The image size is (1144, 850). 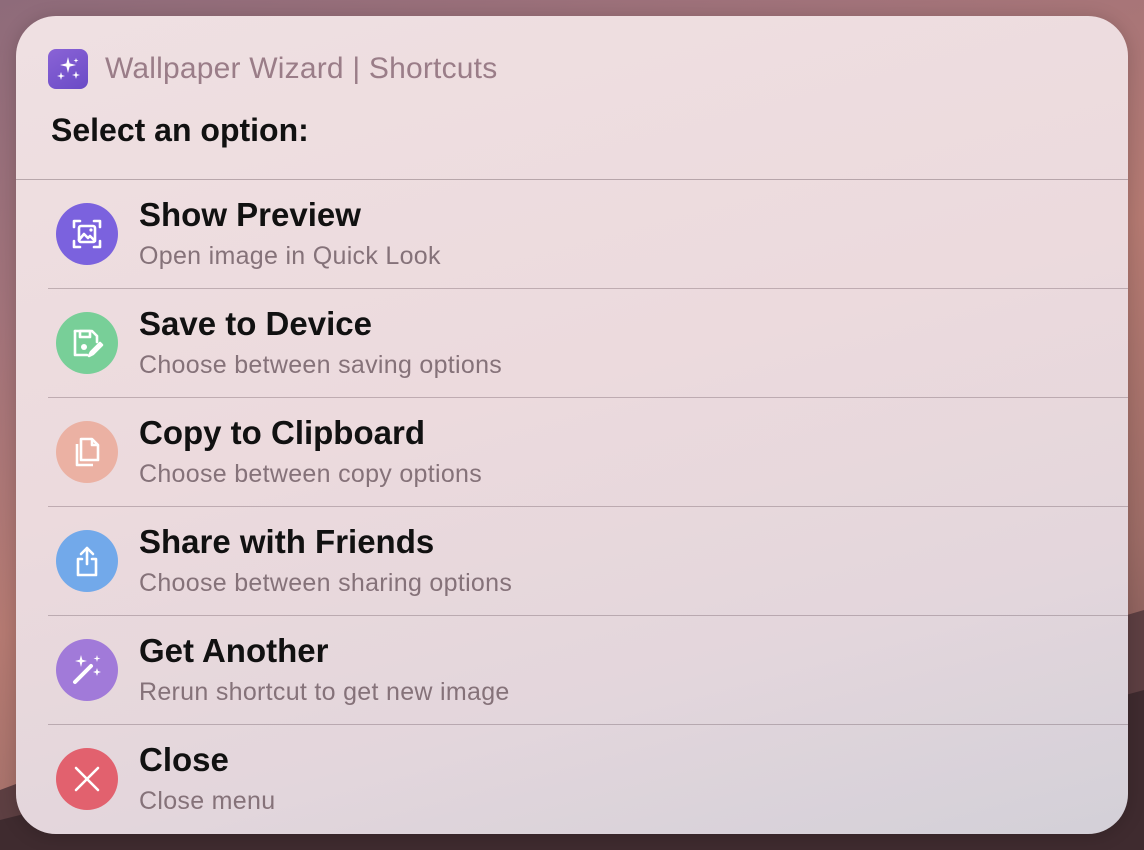 I want to click on option-title: Save to Device, so click(x=255, y=323).